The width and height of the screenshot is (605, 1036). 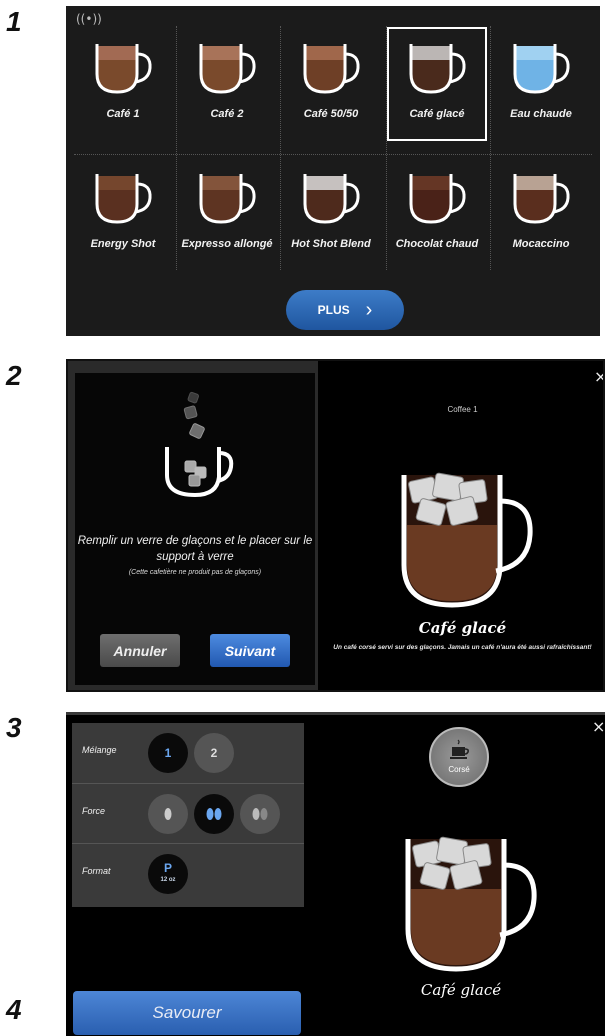 I want to click on drink-tile: Mocaccino, so click(x=541, y=214).